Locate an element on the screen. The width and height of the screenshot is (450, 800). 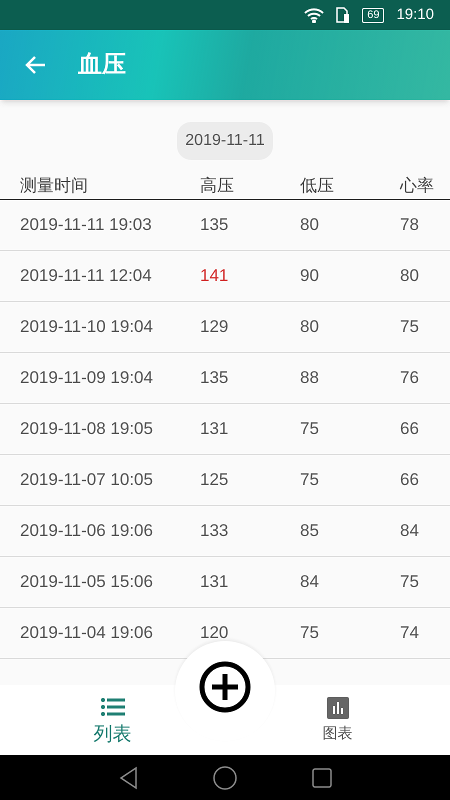
recents-icon is located at coordinates (322, 778).